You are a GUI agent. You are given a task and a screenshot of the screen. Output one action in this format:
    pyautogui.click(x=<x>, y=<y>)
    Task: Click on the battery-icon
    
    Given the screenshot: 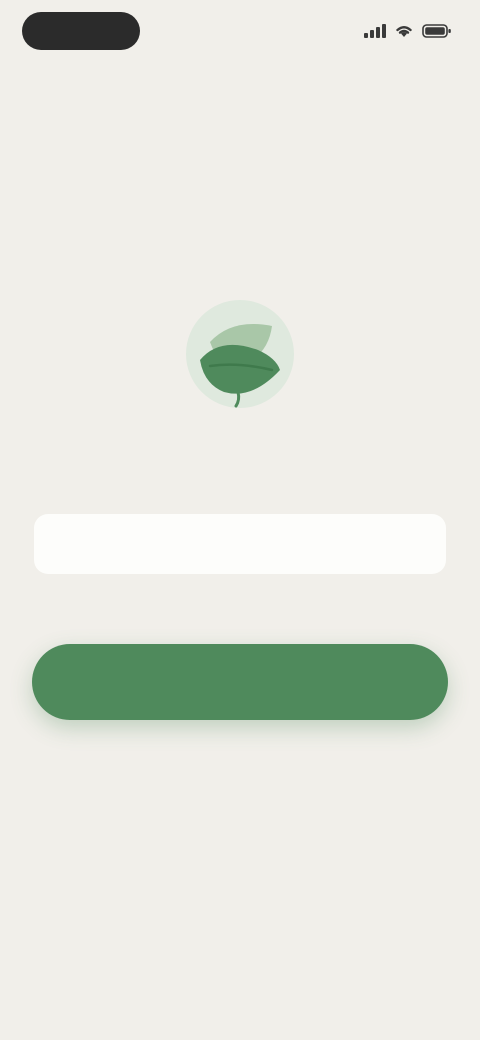 What is the action you would take?
    pyautogui.click(x=437, y=31)
    